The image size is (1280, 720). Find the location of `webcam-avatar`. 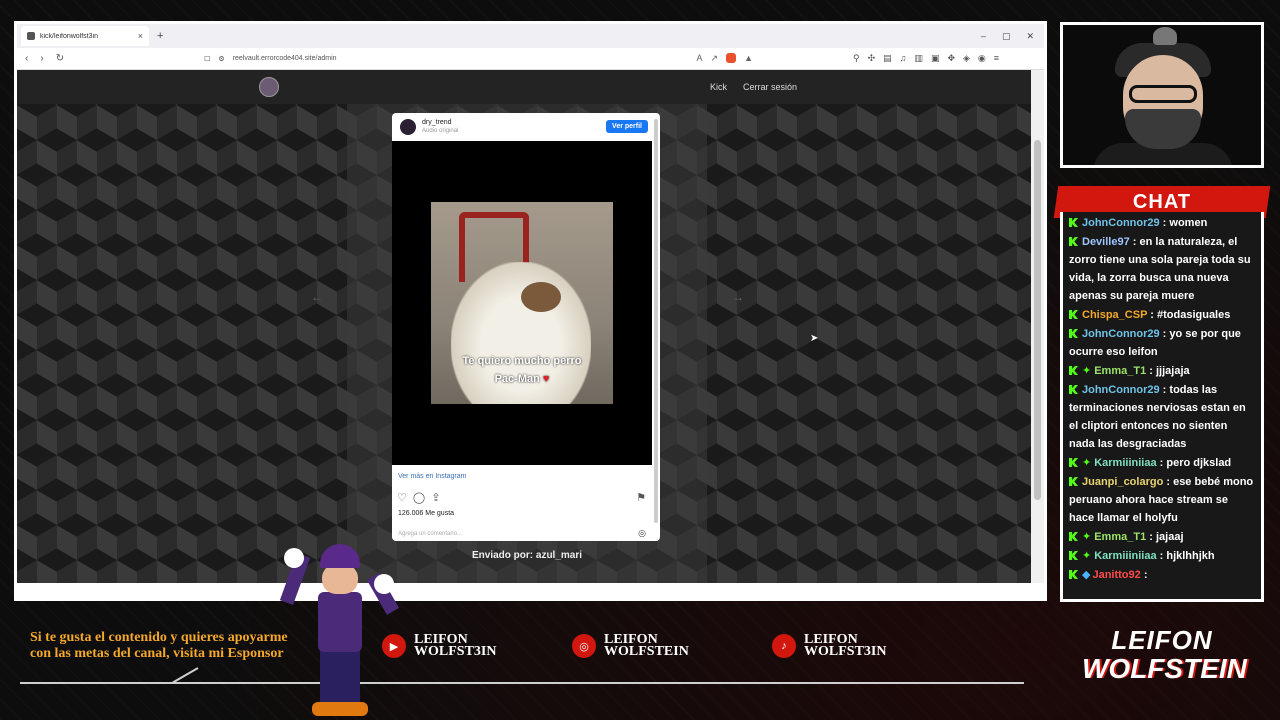

webcam-avatar is located at coordinates (1162, 95).